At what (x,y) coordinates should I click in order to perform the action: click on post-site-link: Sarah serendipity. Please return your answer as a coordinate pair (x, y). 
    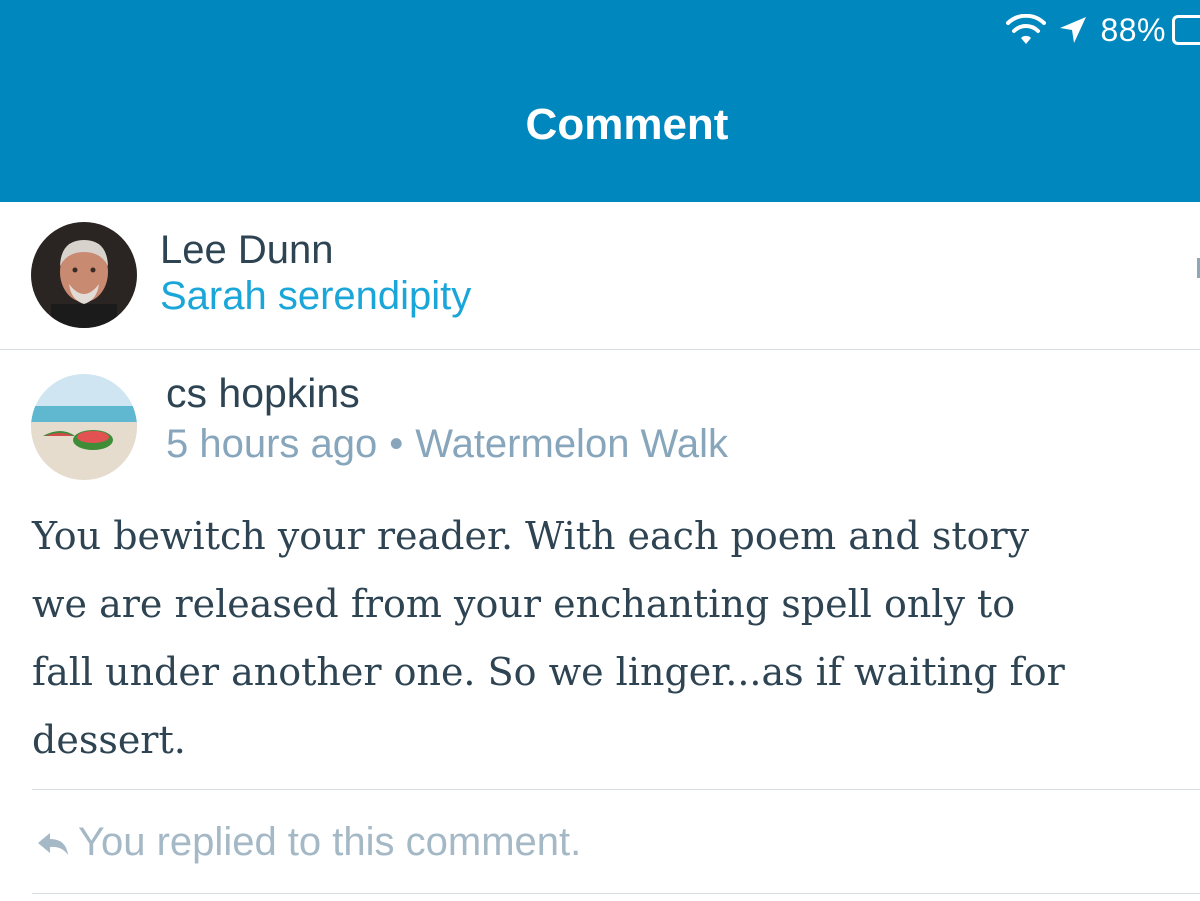
    Looking at the image, I should click on (315, 296).